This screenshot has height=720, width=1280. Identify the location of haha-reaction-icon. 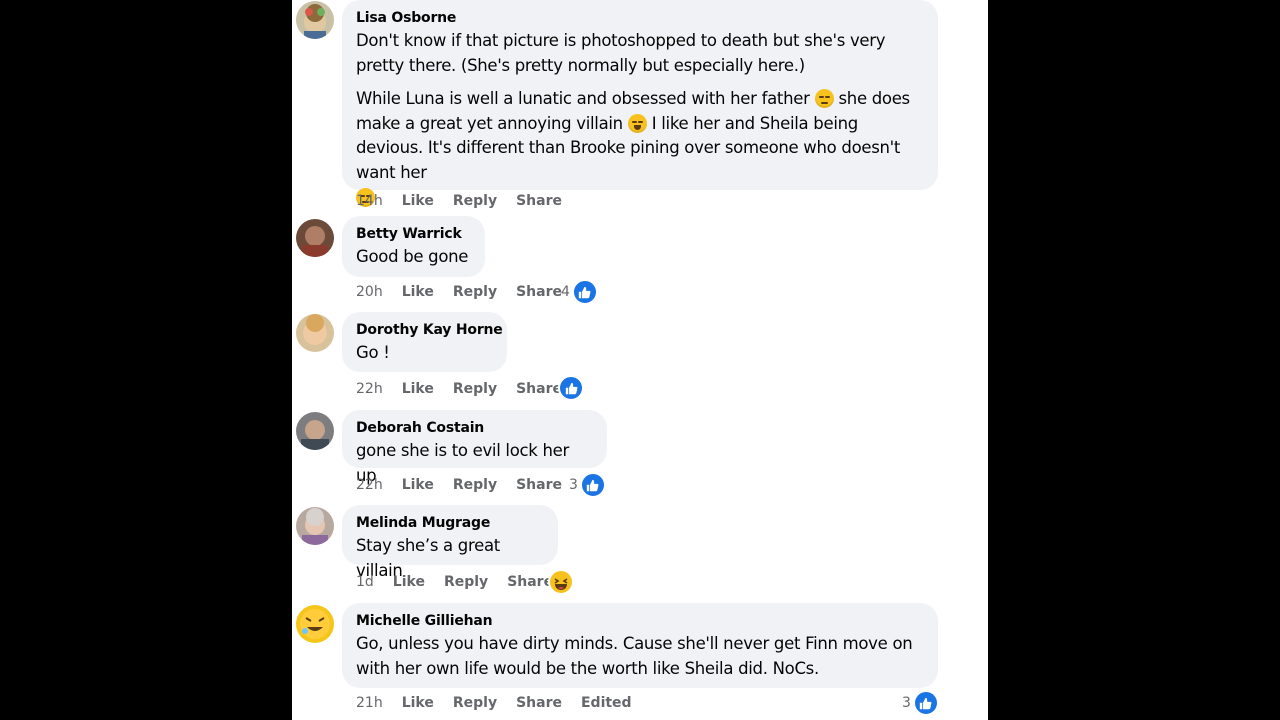
(561, 582).